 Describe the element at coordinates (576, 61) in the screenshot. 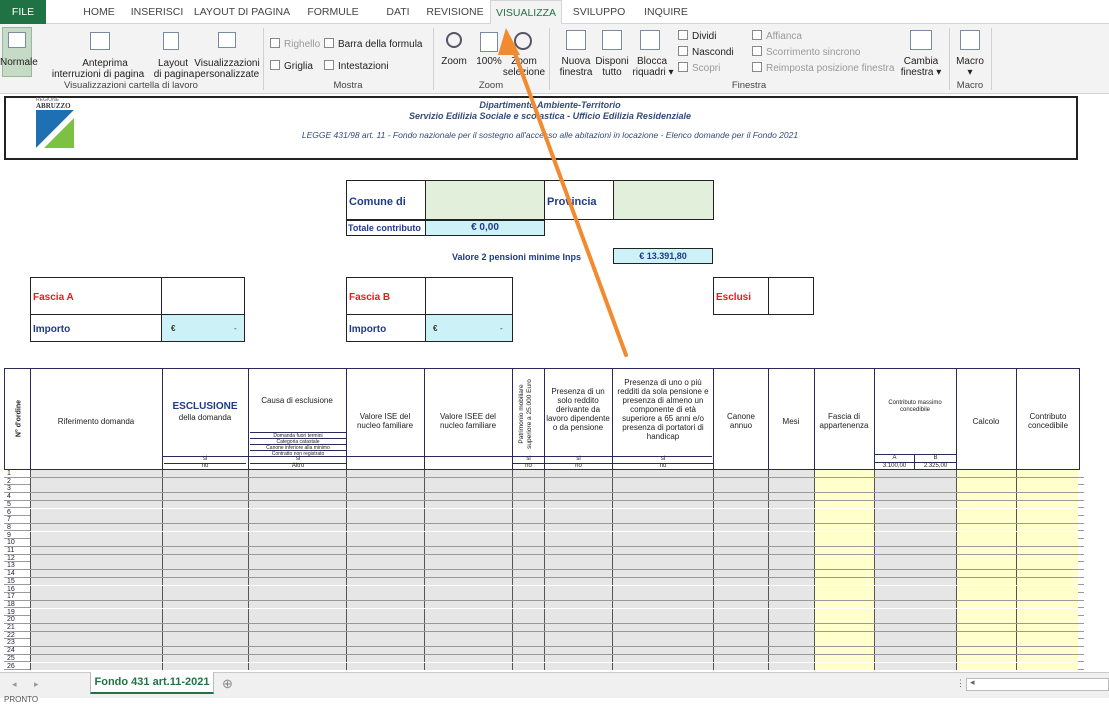

I see `nuova-finestra-button: Nuova` at that location.